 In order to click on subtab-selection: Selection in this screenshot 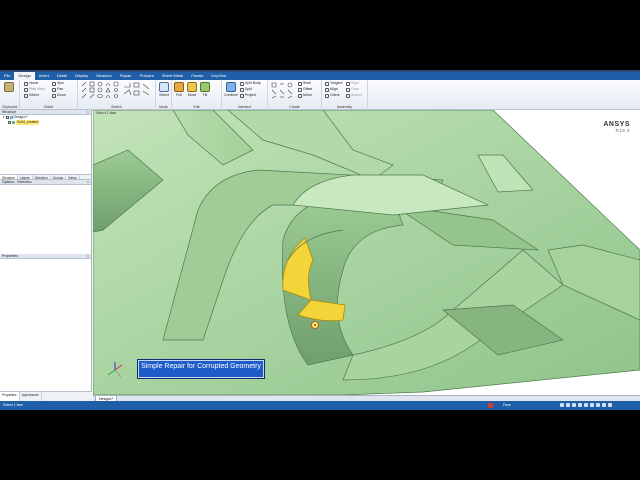, I will do `click(42, 177)`.